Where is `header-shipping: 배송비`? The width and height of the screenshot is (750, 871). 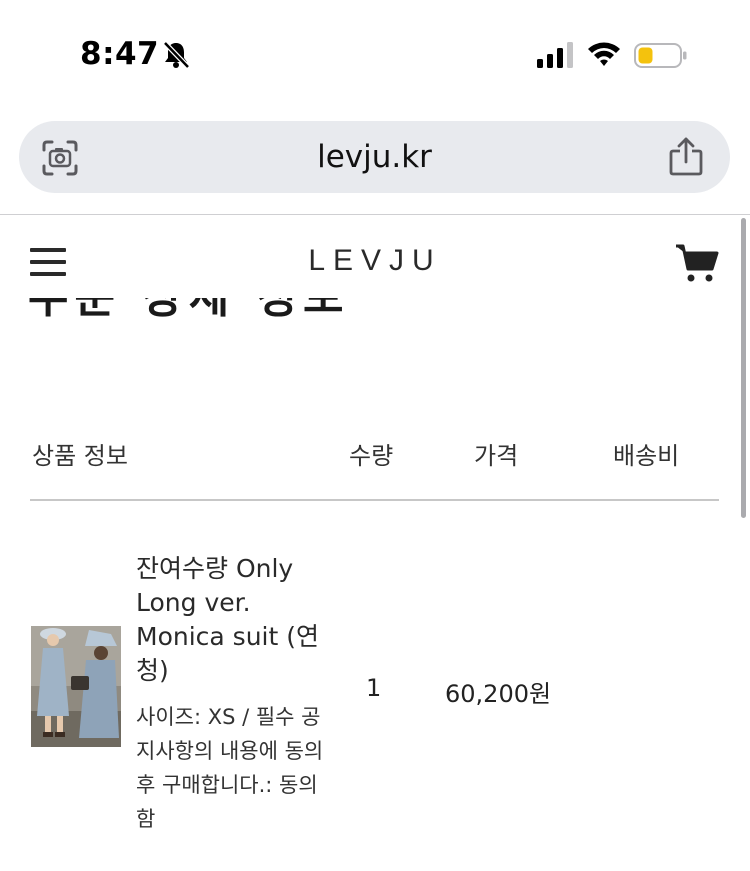
header-shipping: 배송비 is located at coordinates (646, 456).